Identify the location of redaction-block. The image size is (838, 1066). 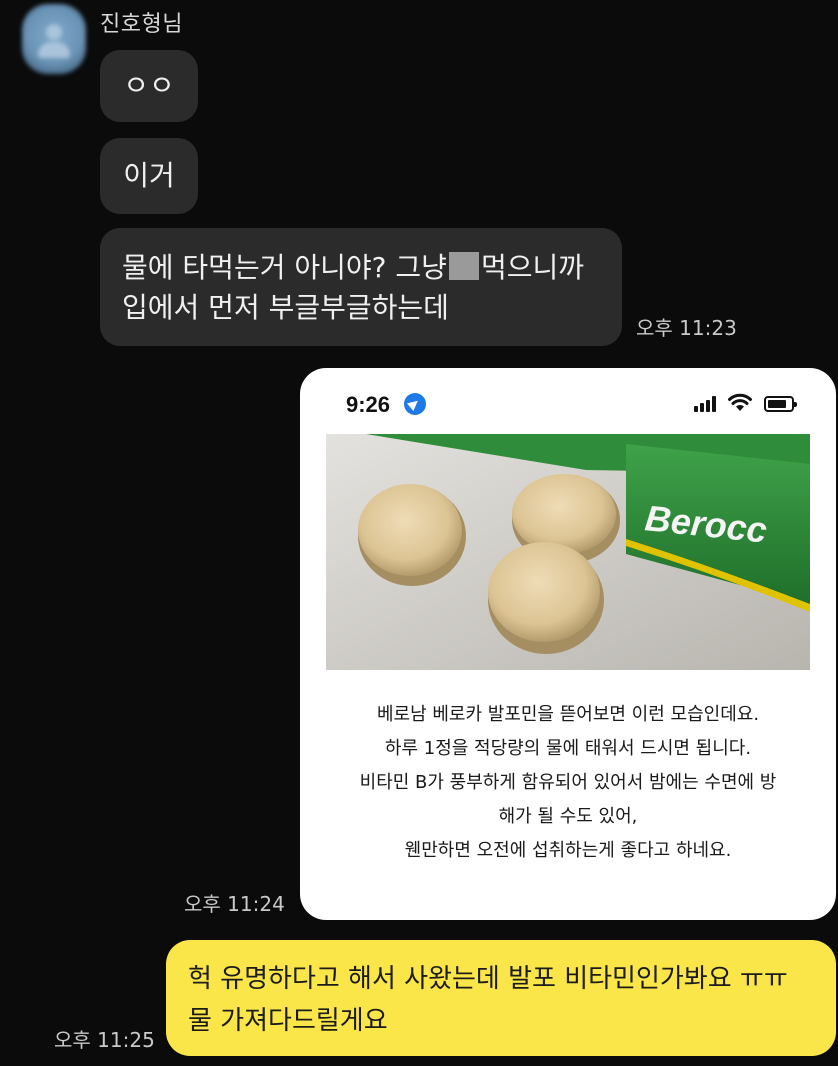
(463, 266).